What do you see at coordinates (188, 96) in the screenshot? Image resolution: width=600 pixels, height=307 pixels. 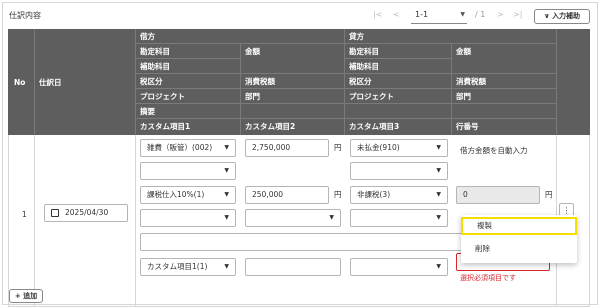 I see `header-debit-project: プロジェクト` at bounding box center [188, 96].